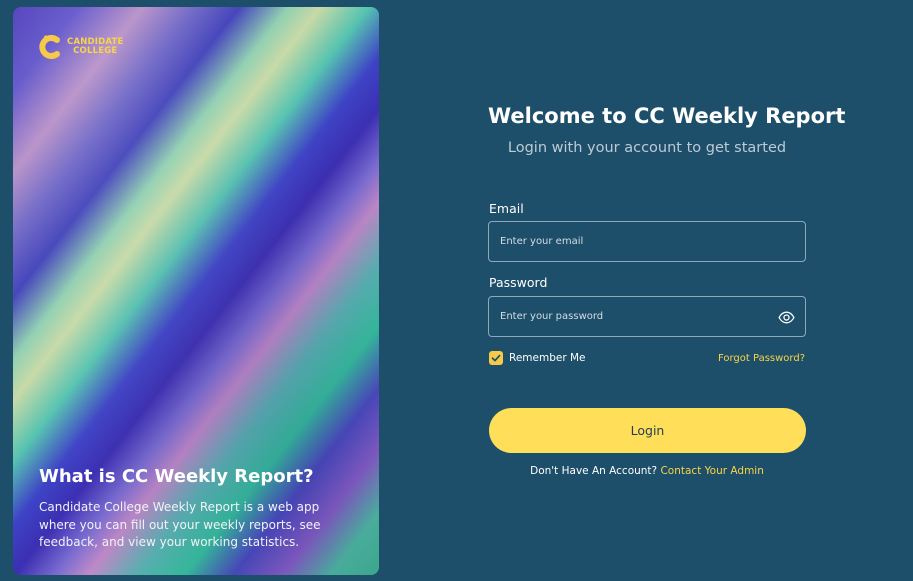 The width and height of the screenshot is (913, 581). Describe the element at coordinates (635, 316) in the screenshot. I see `password-field` at that location.